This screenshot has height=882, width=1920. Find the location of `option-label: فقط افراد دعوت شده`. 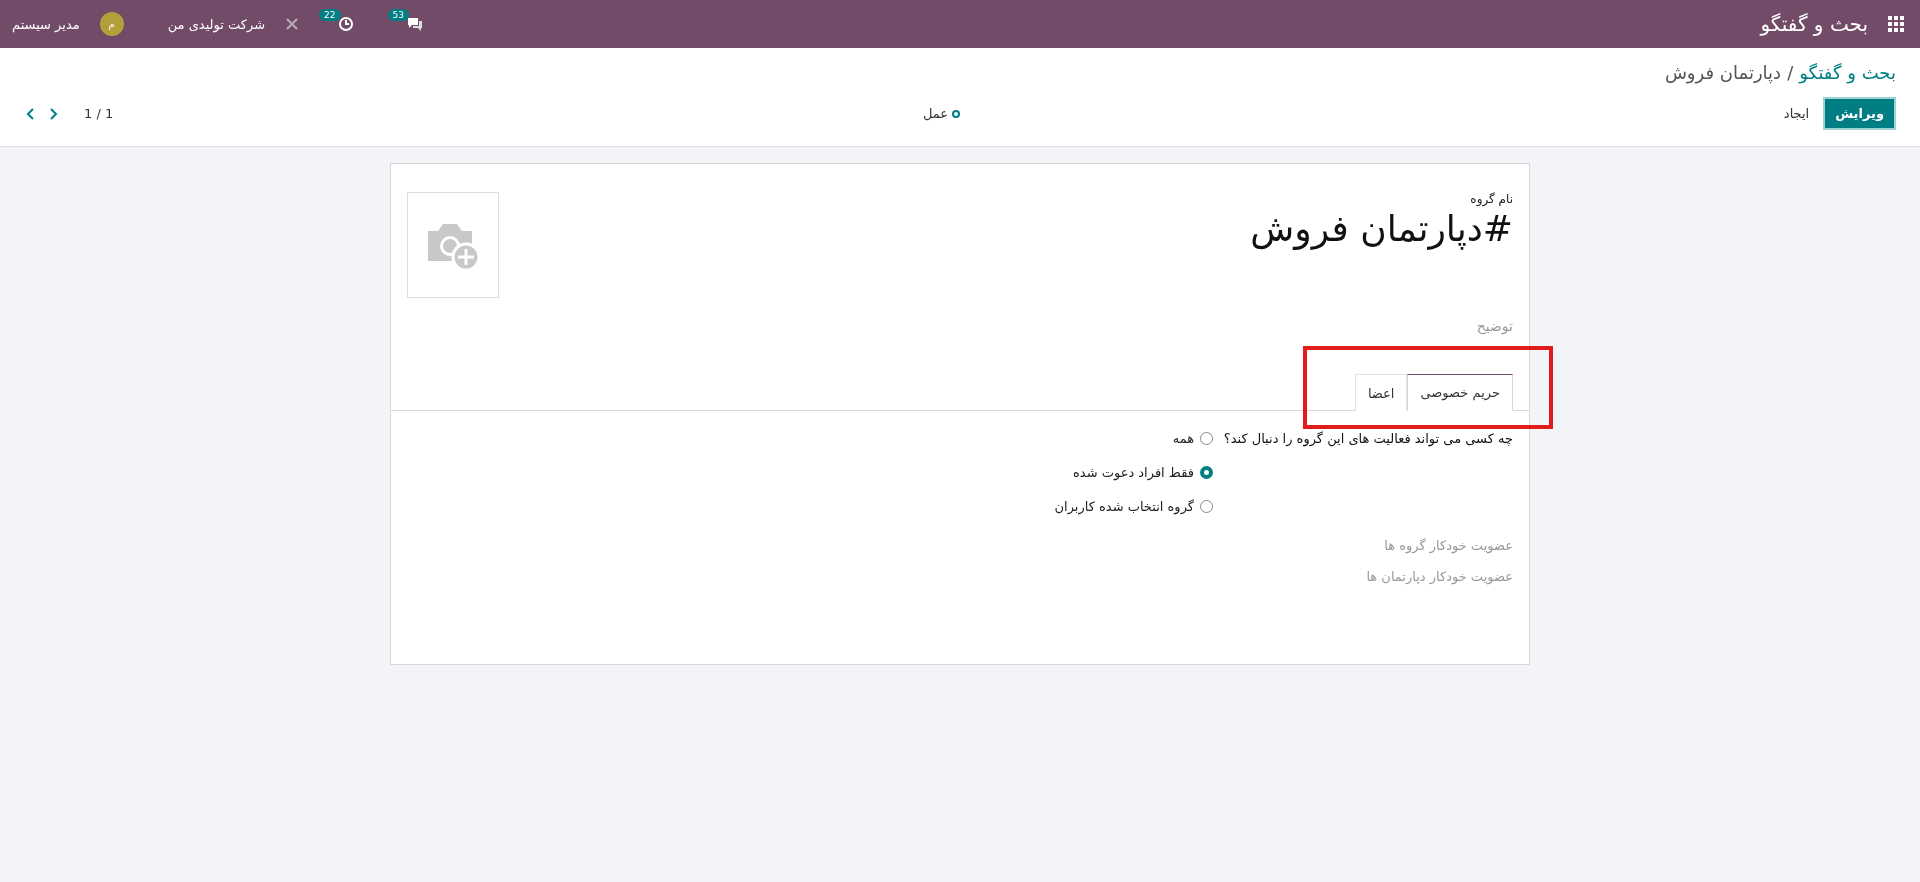

option-label: فقط افراد دعوت شده is located at coordinates (1133, 472).